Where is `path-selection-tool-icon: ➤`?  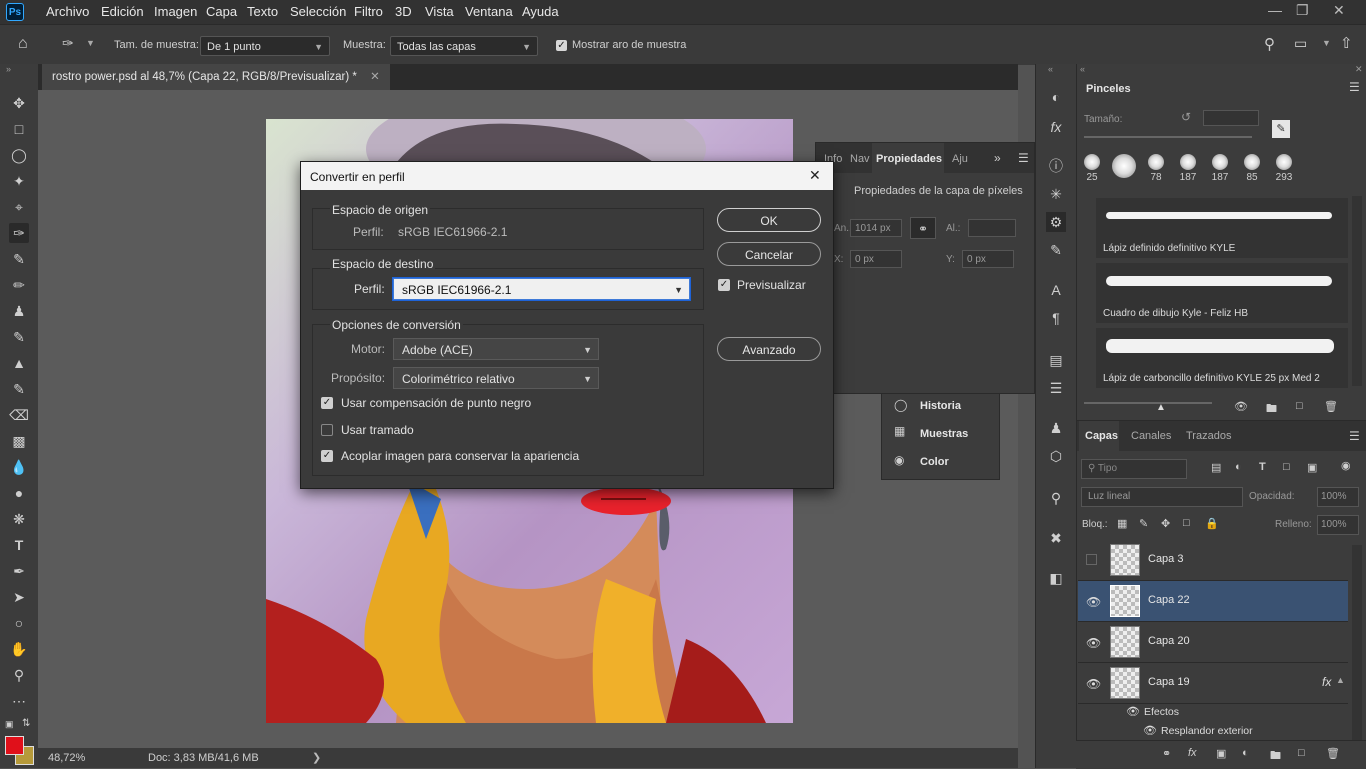 path-selection-tool-icon: ➤ is located at coordinates (19, 597).